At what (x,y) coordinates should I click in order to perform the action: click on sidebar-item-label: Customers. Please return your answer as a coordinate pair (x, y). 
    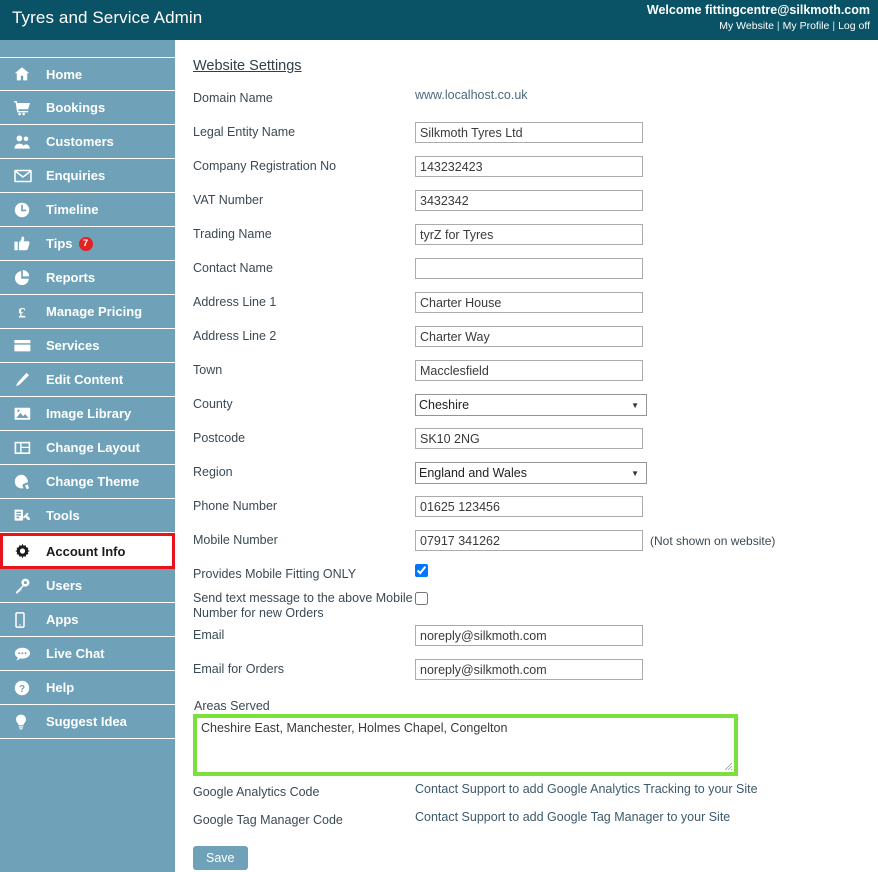
    Looking at the image, I should click on (80, 141).